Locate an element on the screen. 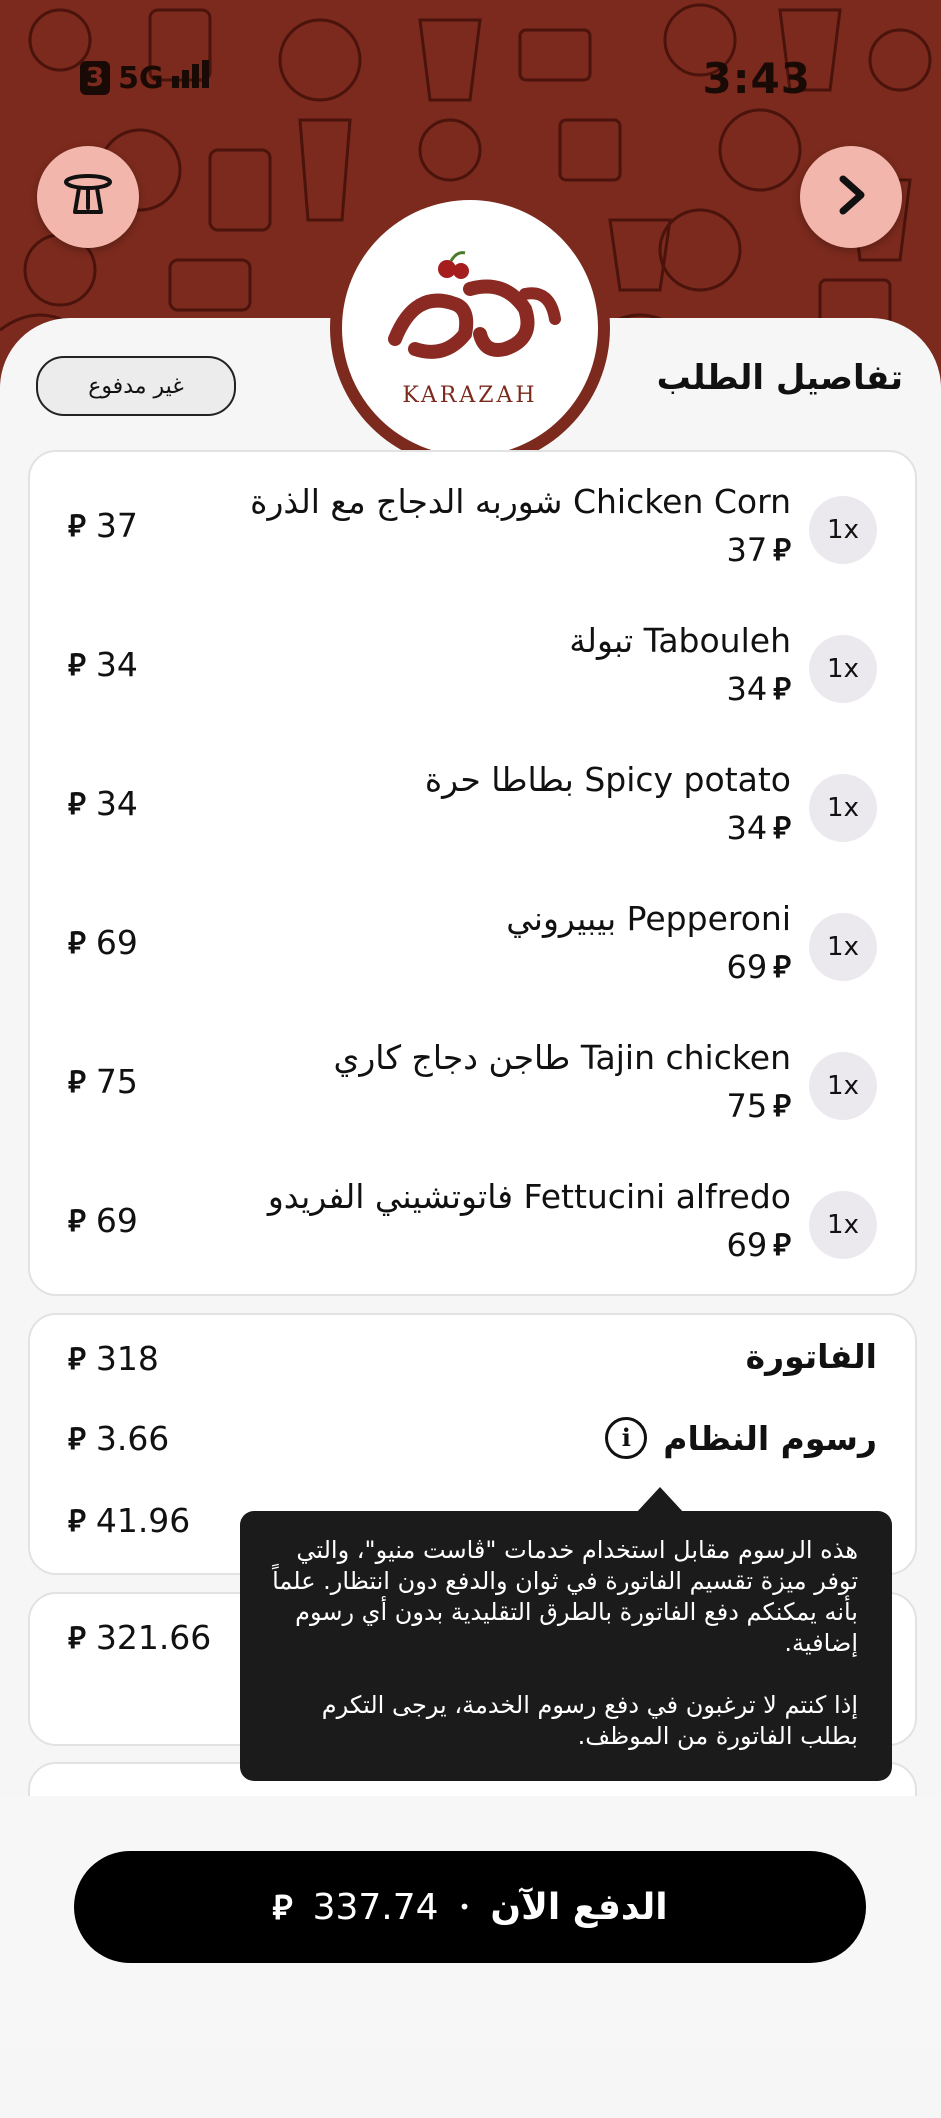 Image resolution: width=941 pixels, height=2118 pixels. system-fee-label: رسوم النظام i is located at coordinates (741, 1438).